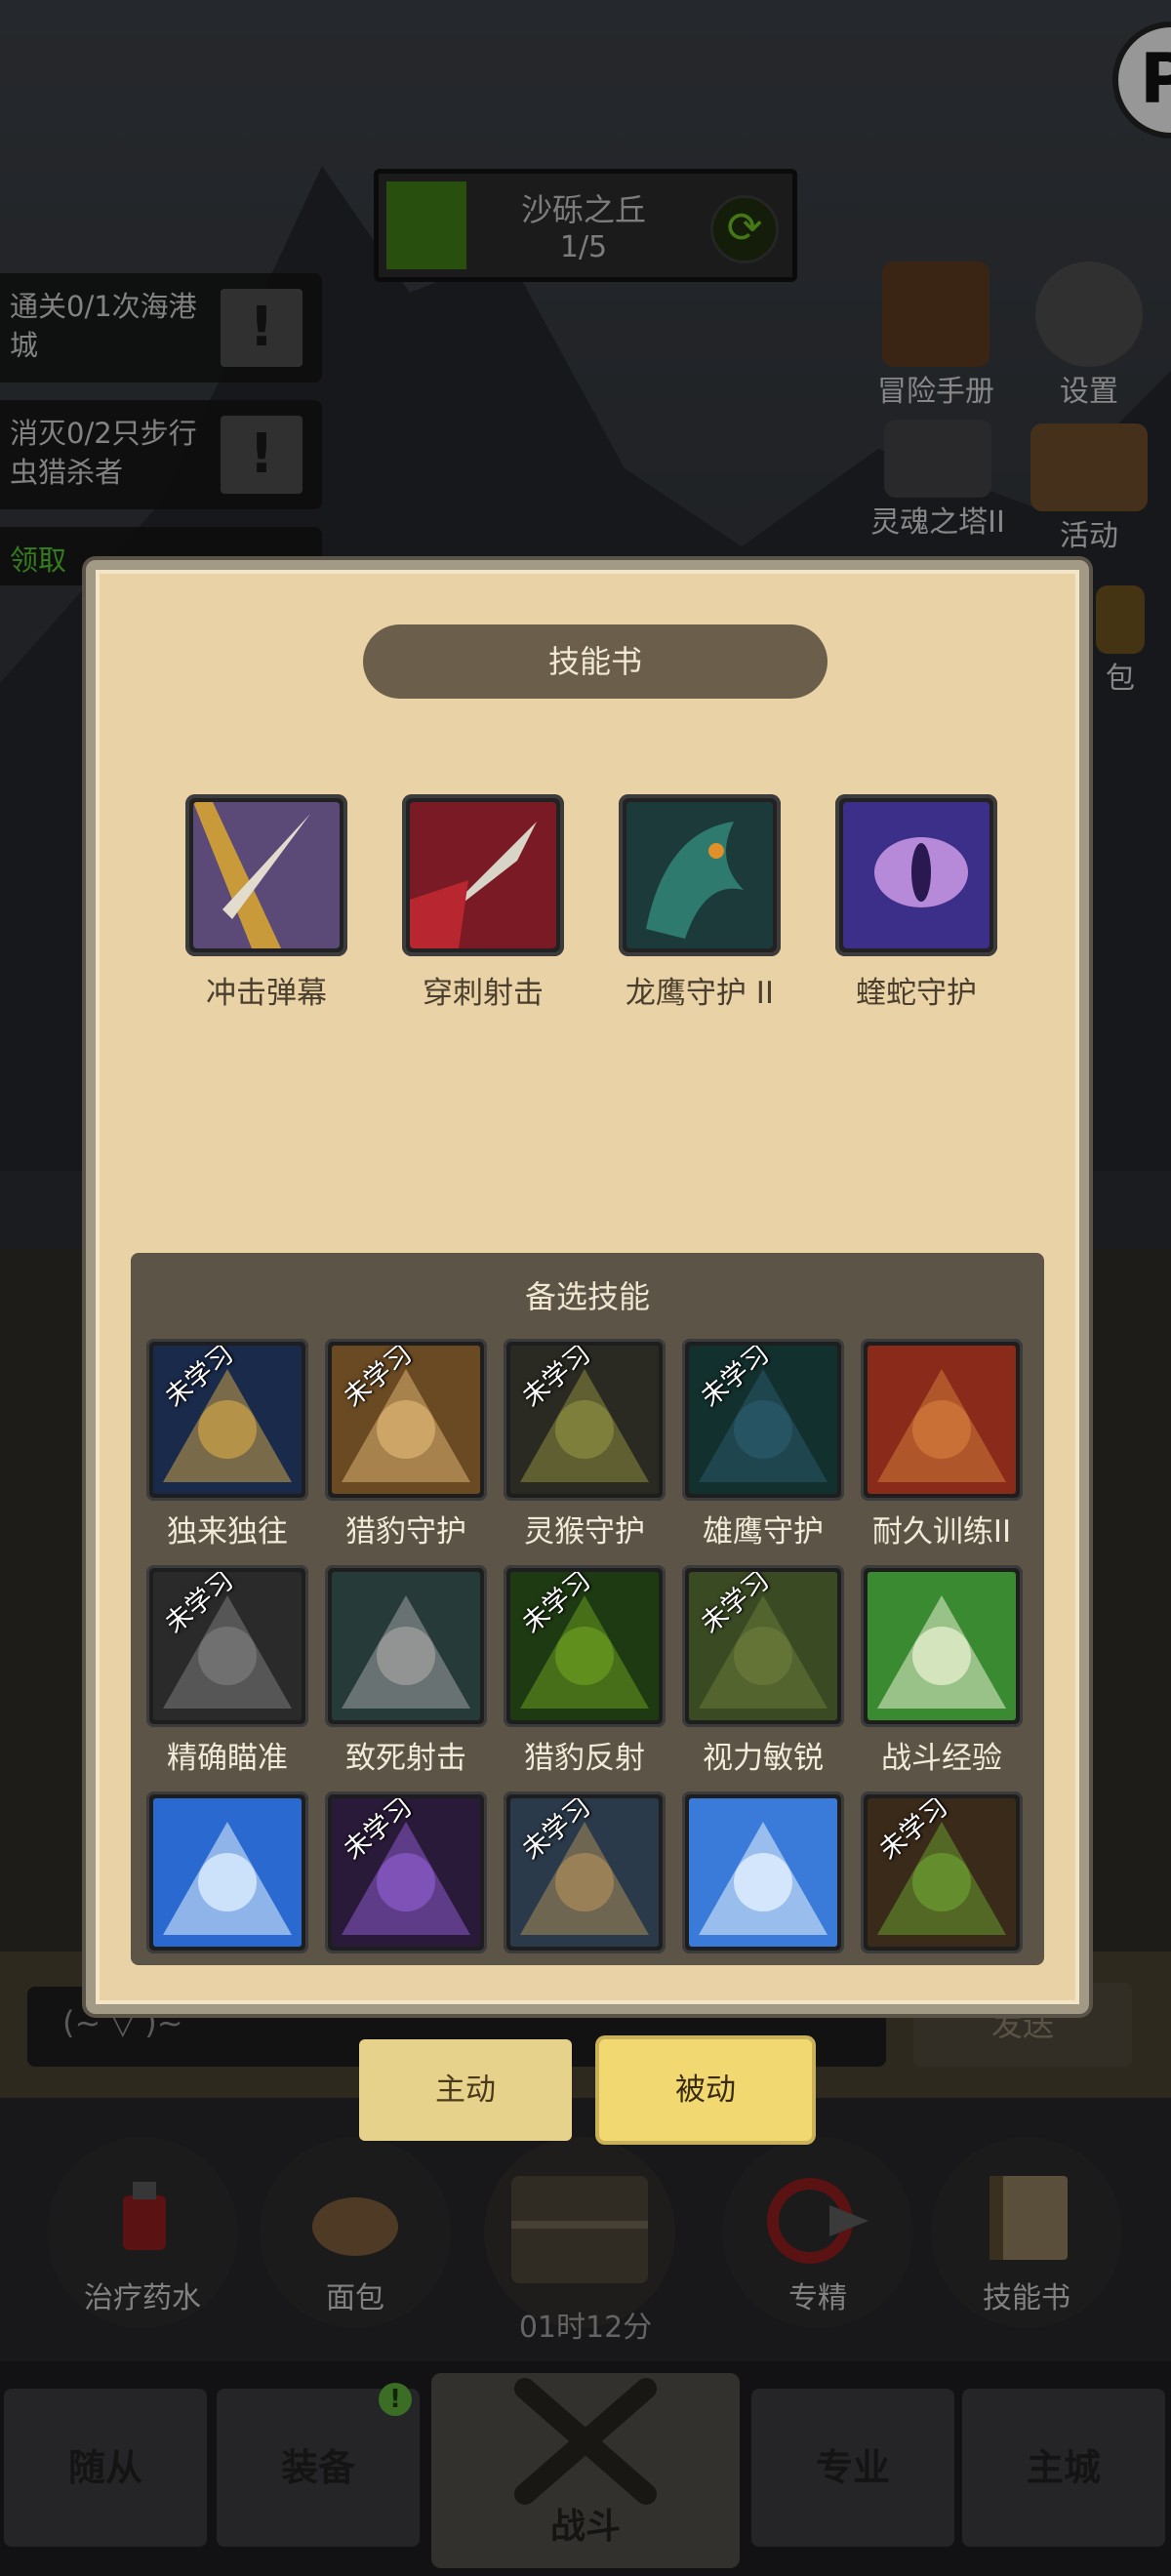  I want to click on skill-label: 猎豹反射, so click(584, 1758).